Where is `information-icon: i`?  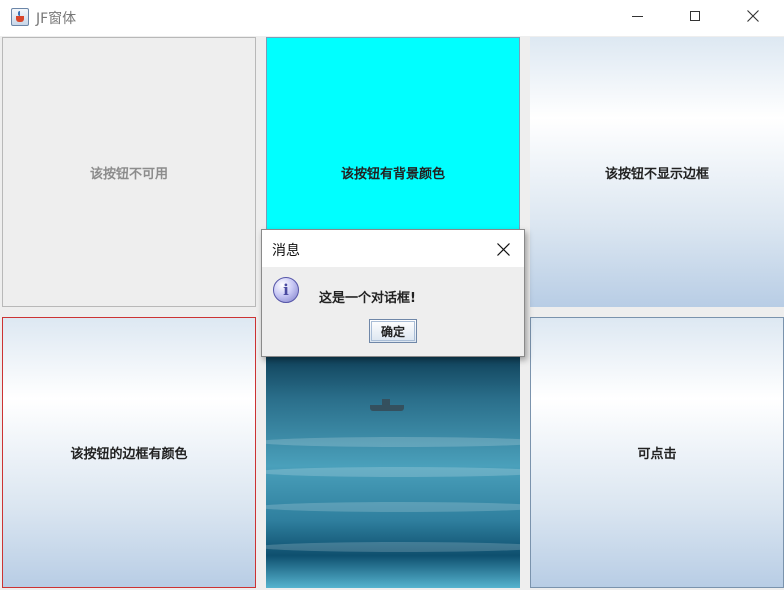
information-icon: i is located at coordinates (286, 290).